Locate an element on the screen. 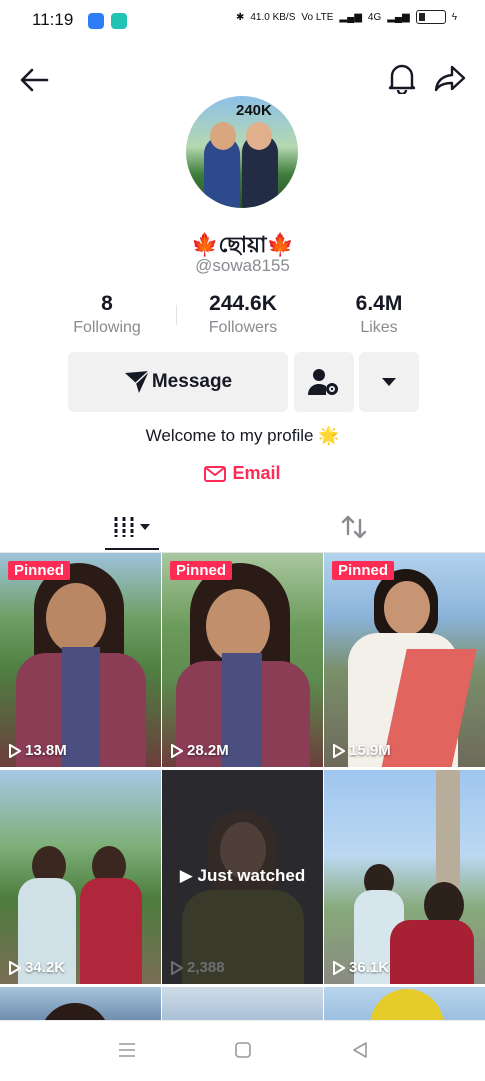  video-tile-2: Pinned 28.2M is located at coordinates (242, 660).